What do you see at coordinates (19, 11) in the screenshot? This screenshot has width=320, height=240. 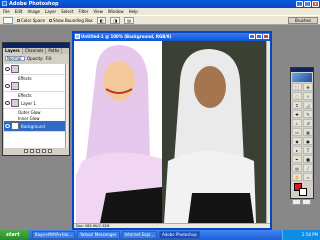 I see `menu-edit: Edit` at bounding box center [19, 11].